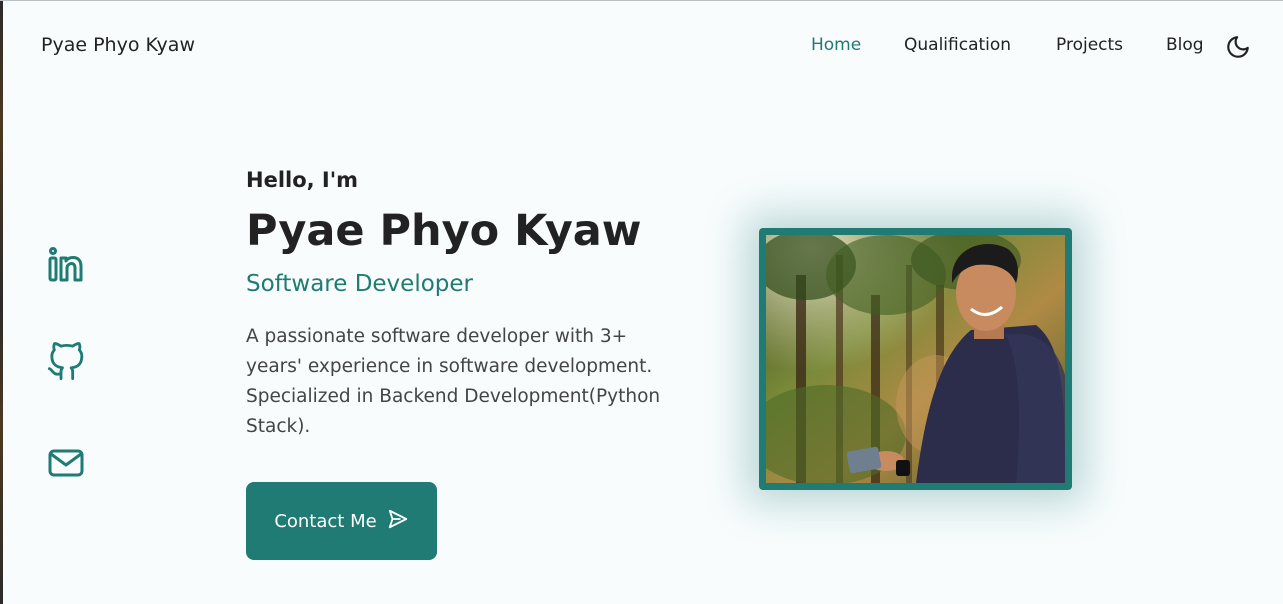 This screenshot has height=604, width=1283. I want to click on contact-button-label: Contact Me, so click(325, 521).